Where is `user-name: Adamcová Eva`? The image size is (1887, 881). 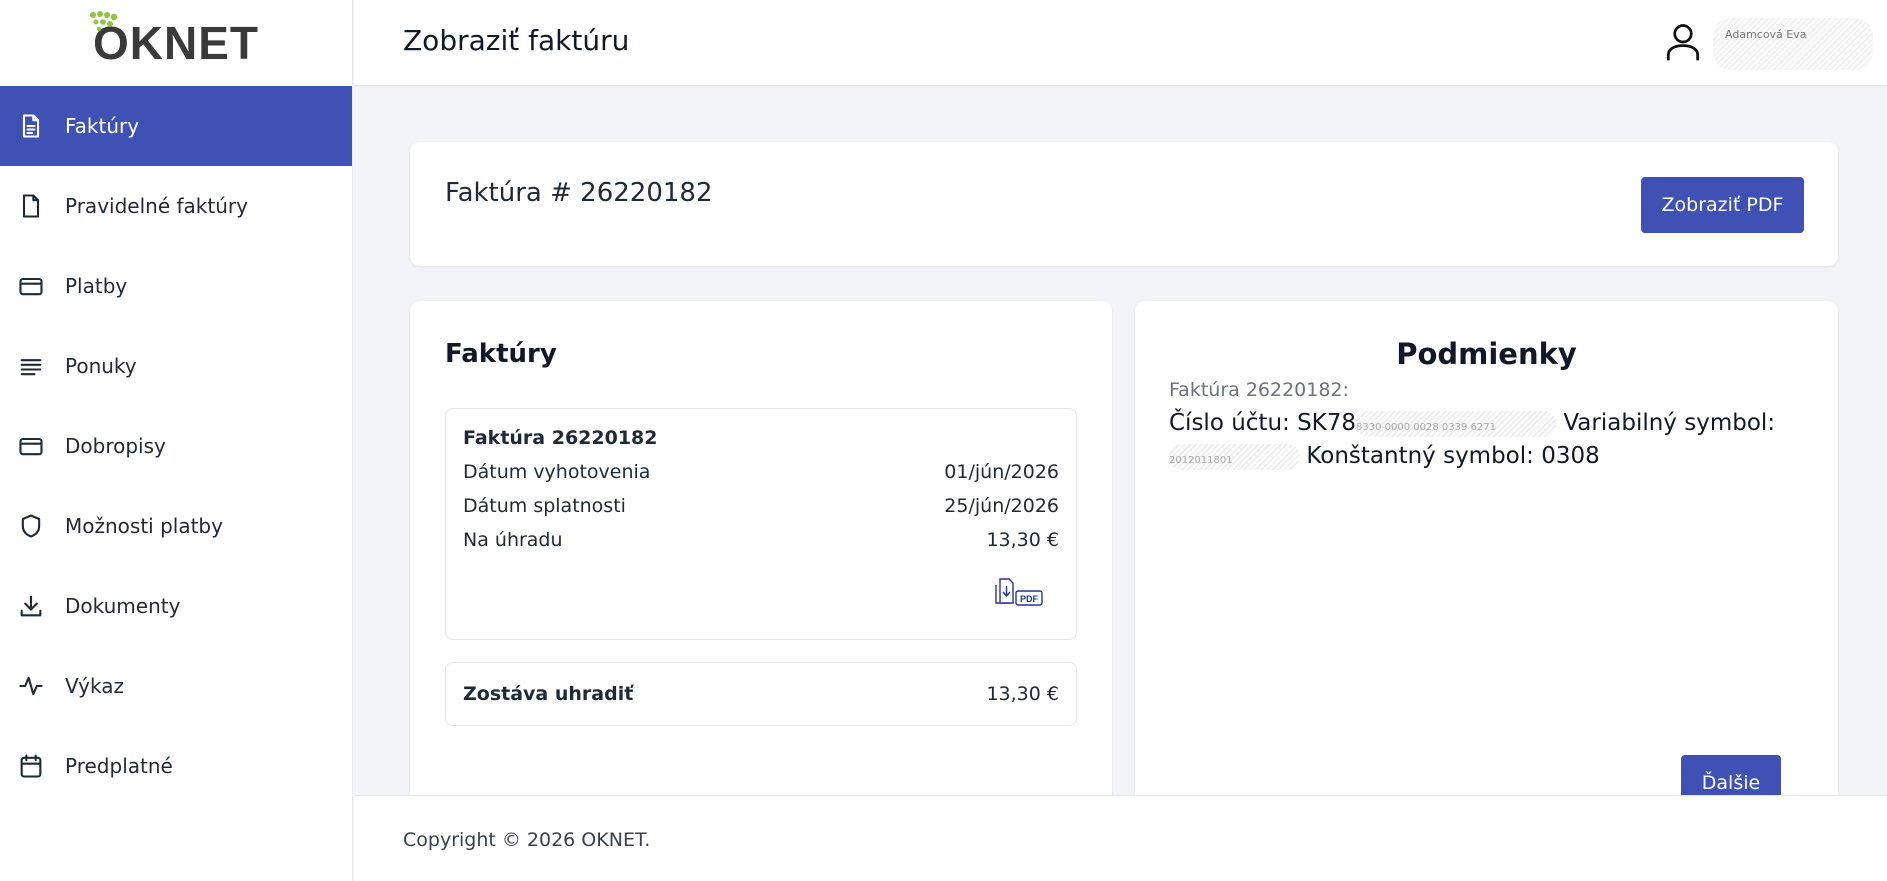
user-name: Adamcová Eva is located at coordinates (1793, 44).